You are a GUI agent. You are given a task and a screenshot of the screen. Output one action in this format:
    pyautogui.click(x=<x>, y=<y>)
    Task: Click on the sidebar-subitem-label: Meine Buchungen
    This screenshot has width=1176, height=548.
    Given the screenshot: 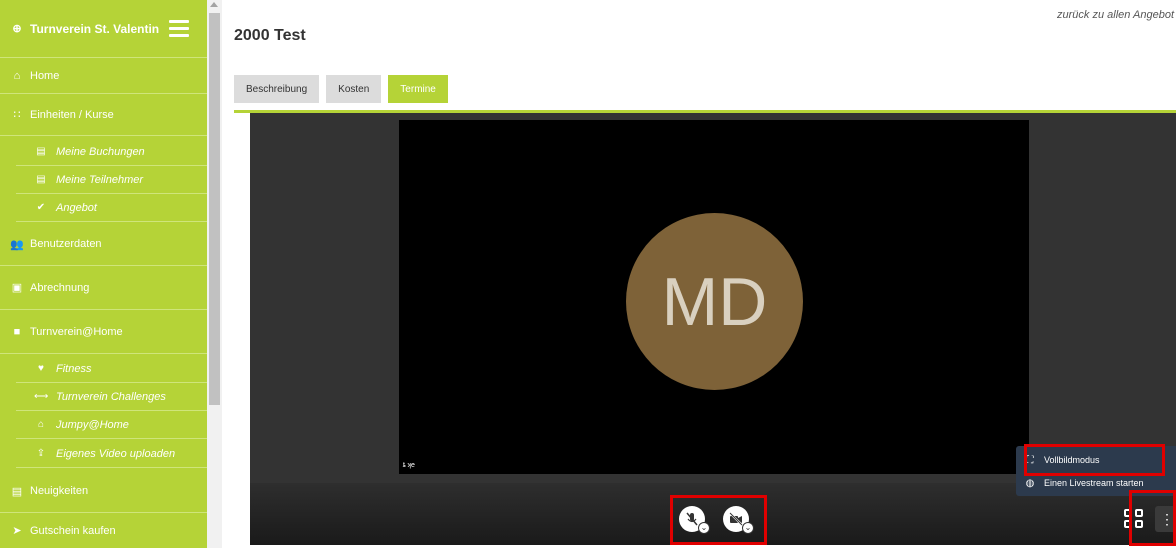 What is the action you would take?
    pyautogui.click(x=100, y=151)
    